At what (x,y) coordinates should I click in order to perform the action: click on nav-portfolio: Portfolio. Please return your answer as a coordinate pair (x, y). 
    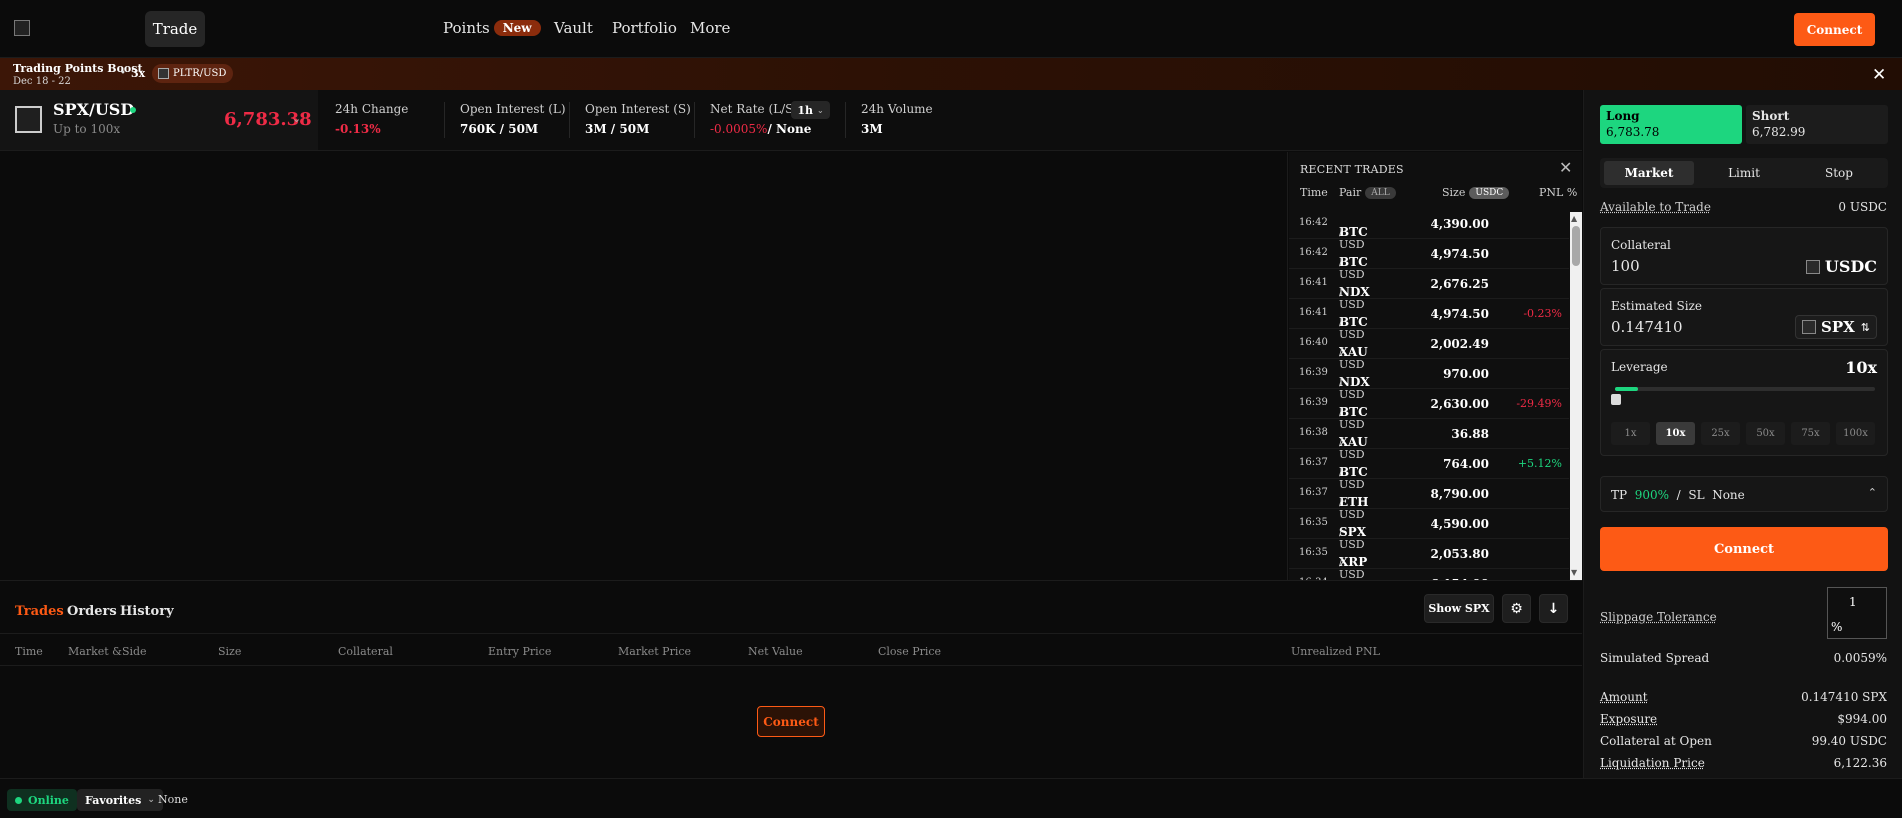
    Looking at the image, I should click on (644, 28).